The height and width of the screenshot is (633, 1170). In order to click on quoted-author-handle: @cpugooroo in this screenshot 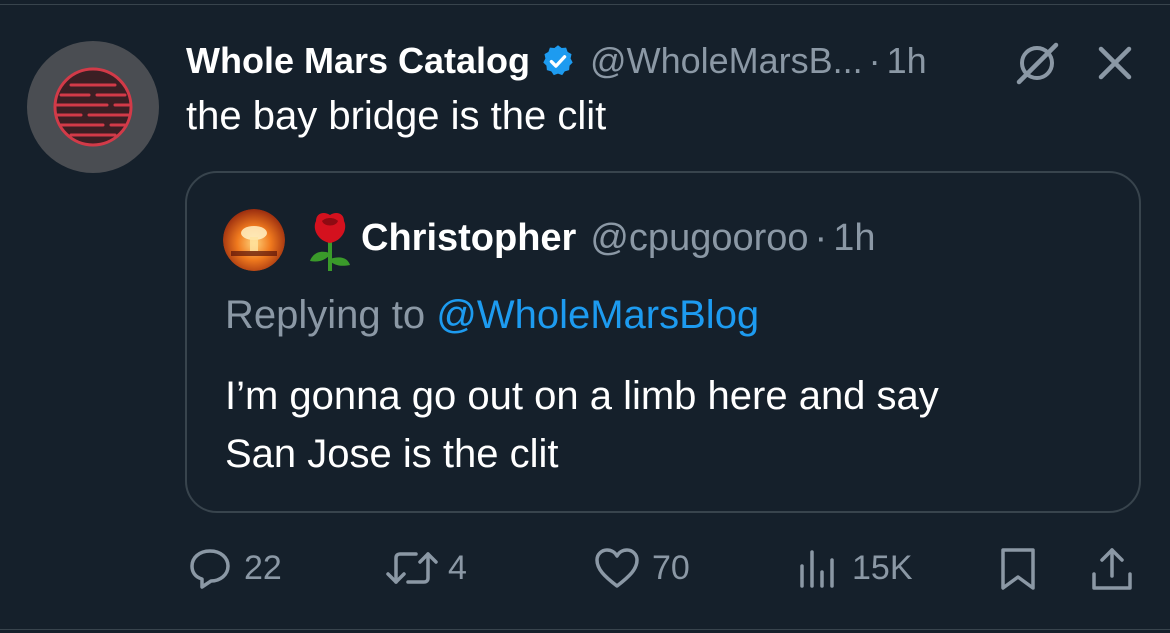, I will do `click(699, 238)`.